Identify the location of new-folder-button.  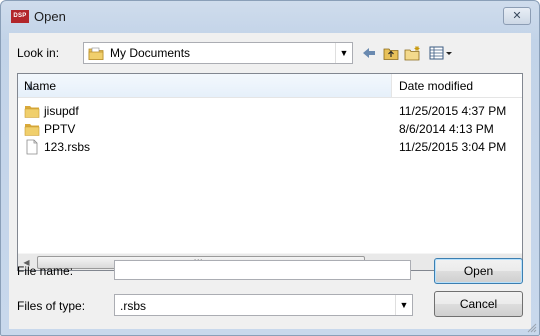
(413, 53).